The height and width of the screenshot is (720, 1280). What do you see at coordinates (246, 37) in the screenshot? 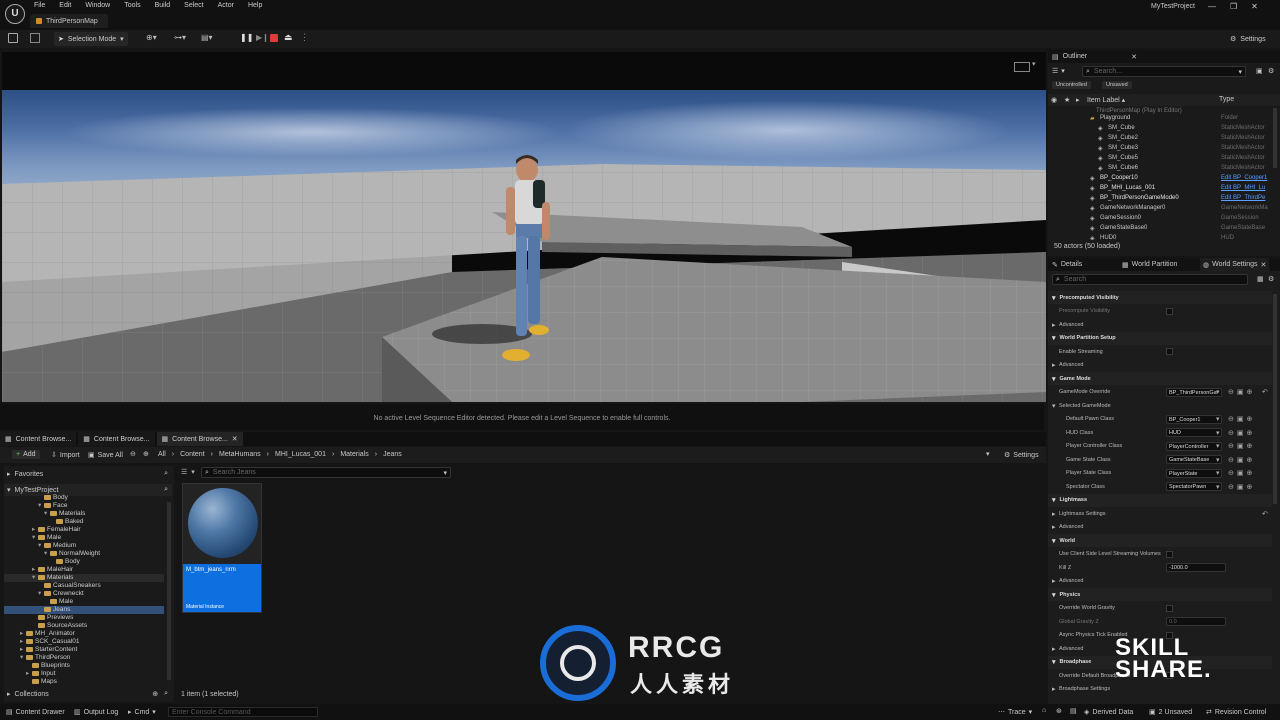
I see `pause-icon: ❚❚` at bounding box center [246, 37].